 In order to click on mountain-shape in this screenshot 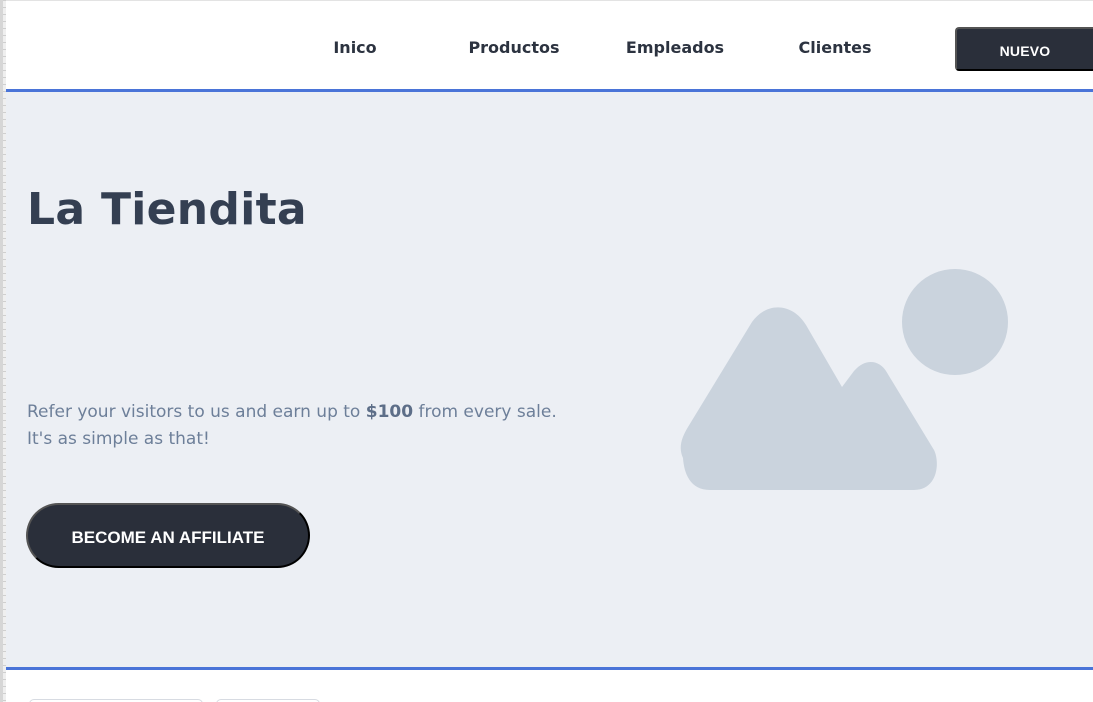, I will do `click(808, 398)`.